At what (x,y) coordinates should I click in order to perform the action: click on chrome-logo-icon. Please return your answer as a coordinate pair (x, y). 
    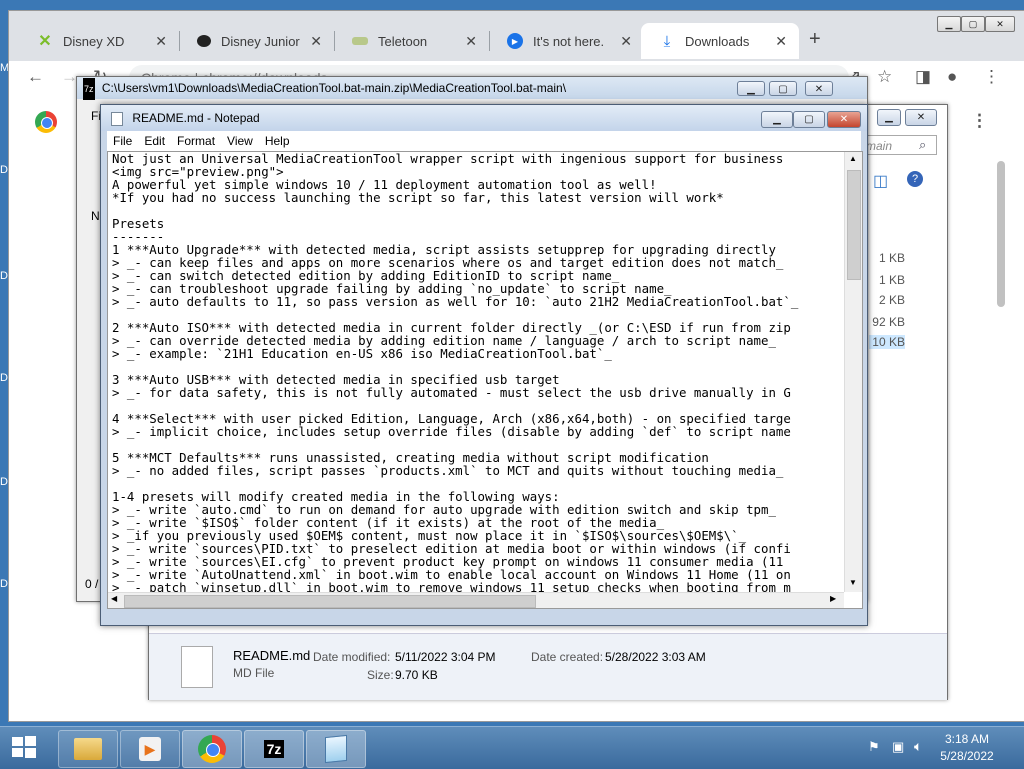
    Looking at the image, I should click on (46, 122).